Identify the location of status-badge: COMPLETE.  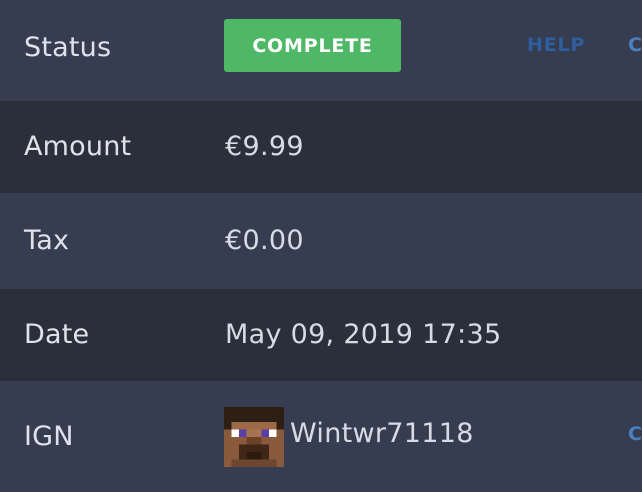
(312, 45).